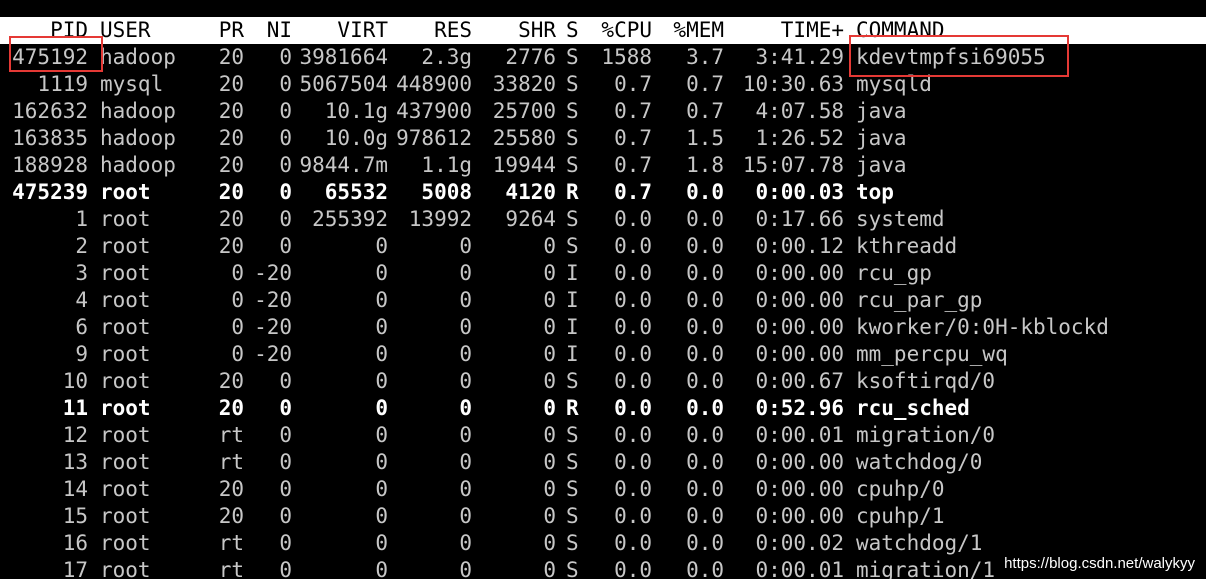 The width and height of the screenshot is (1206, 579). Describe the element at coordinates (799, 138) in the screenshot. I see `process-time: 1:26.52` at that location.